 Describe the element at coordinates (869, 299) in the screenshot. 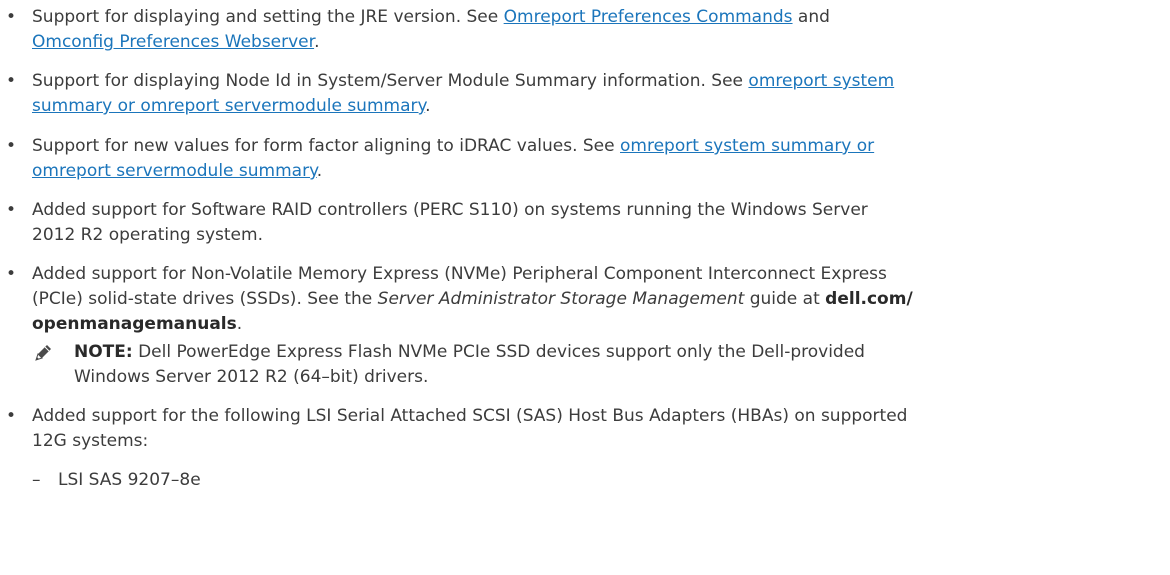

I see `manuals-url: dell.com/` at that location.